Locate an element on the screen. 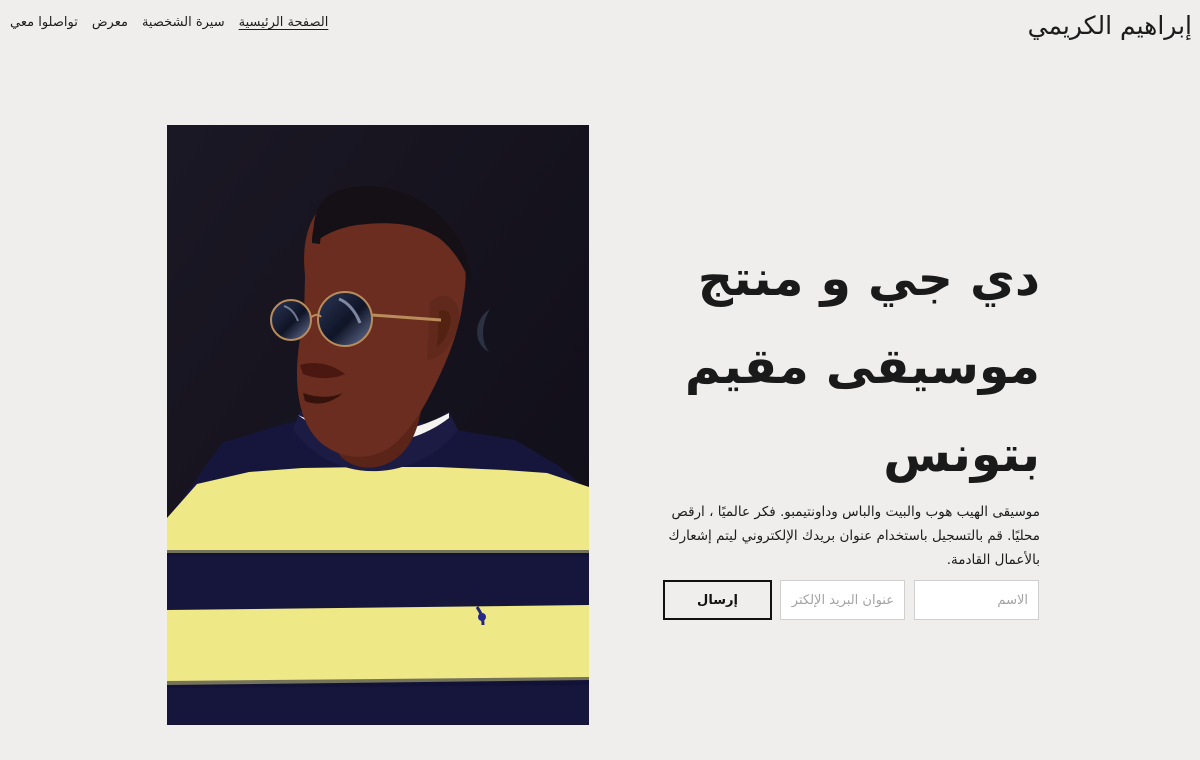 The width and height of the screenshot is (1200, 760). submit-button: إرسال is located at coordinates (717, 600).